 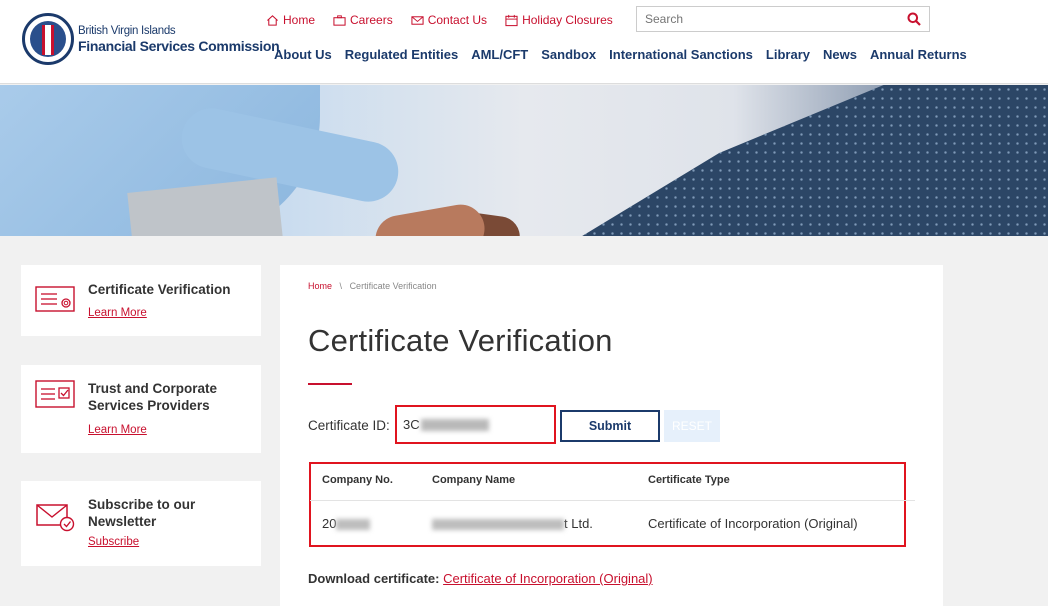 I want to click on company-no-text: 20, so click(x=329, y=523).